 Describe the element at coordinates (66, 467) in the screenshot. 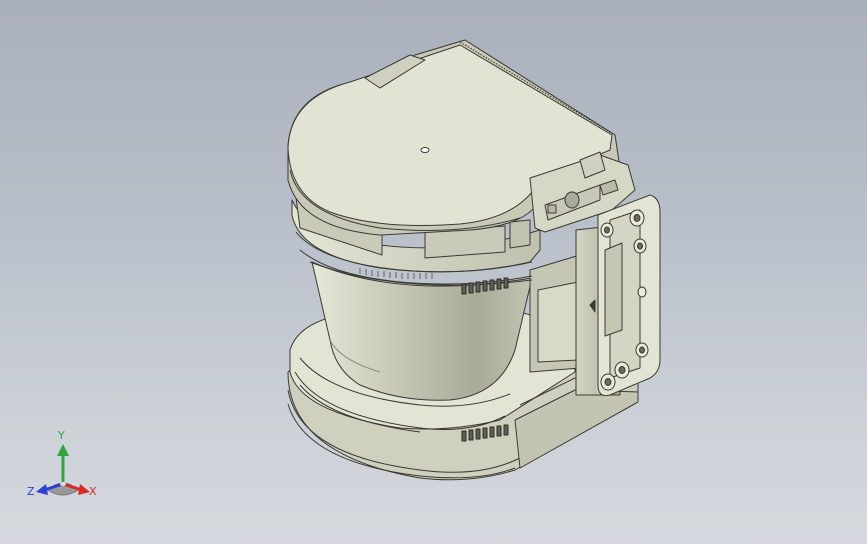

I see `orientation-triad: Y X Z` at that location.